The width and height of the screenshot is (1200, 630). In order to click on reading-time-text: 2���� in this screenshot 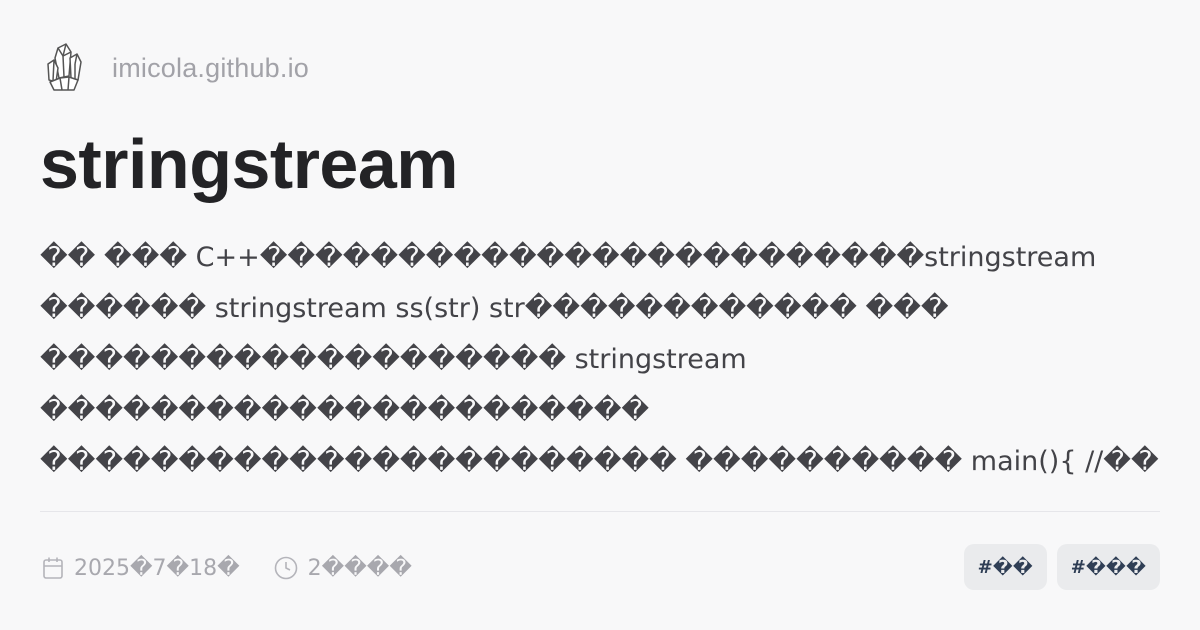, I will do `click(359, 568)`.